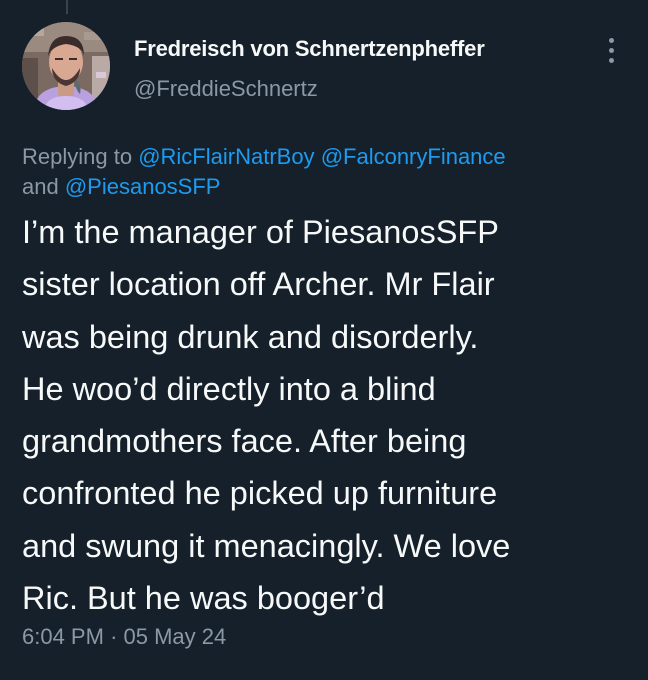 The width and height of the screenshot is (648, 680). What do you see at coordinates (244, 441) in the screenshot?
I see `tweet-text-line: grandmothers face. After being` at bounding box center [244, 441].